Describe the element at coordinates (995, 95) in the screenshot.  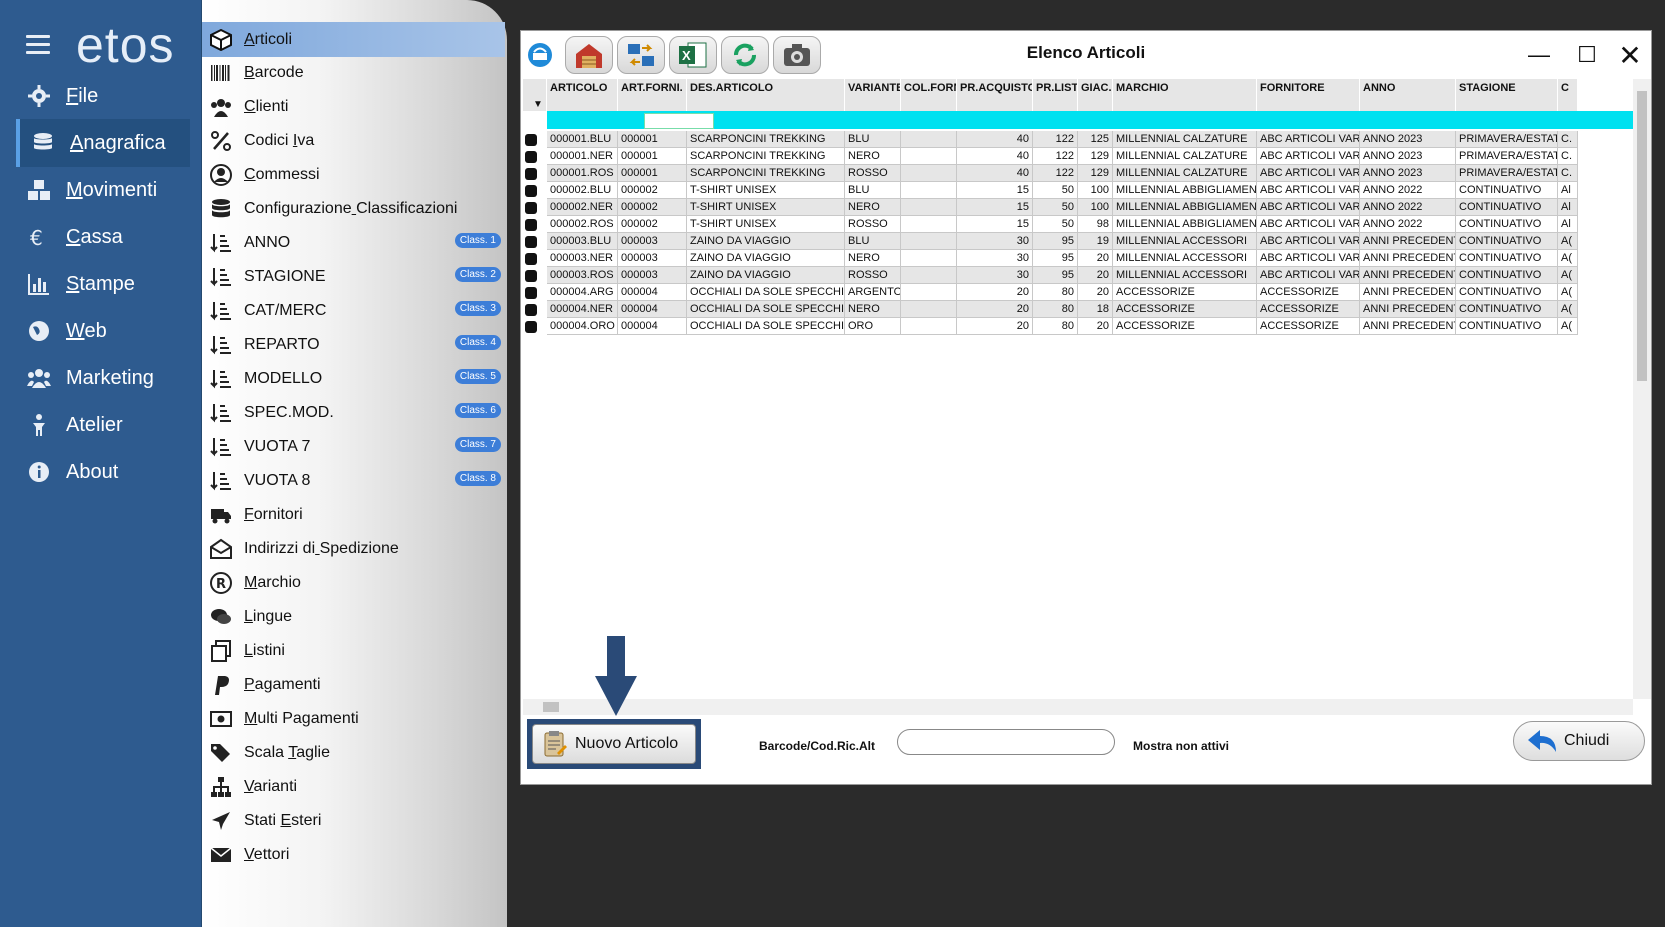
I see `column-header: PR.ACQUISTO` at that location.